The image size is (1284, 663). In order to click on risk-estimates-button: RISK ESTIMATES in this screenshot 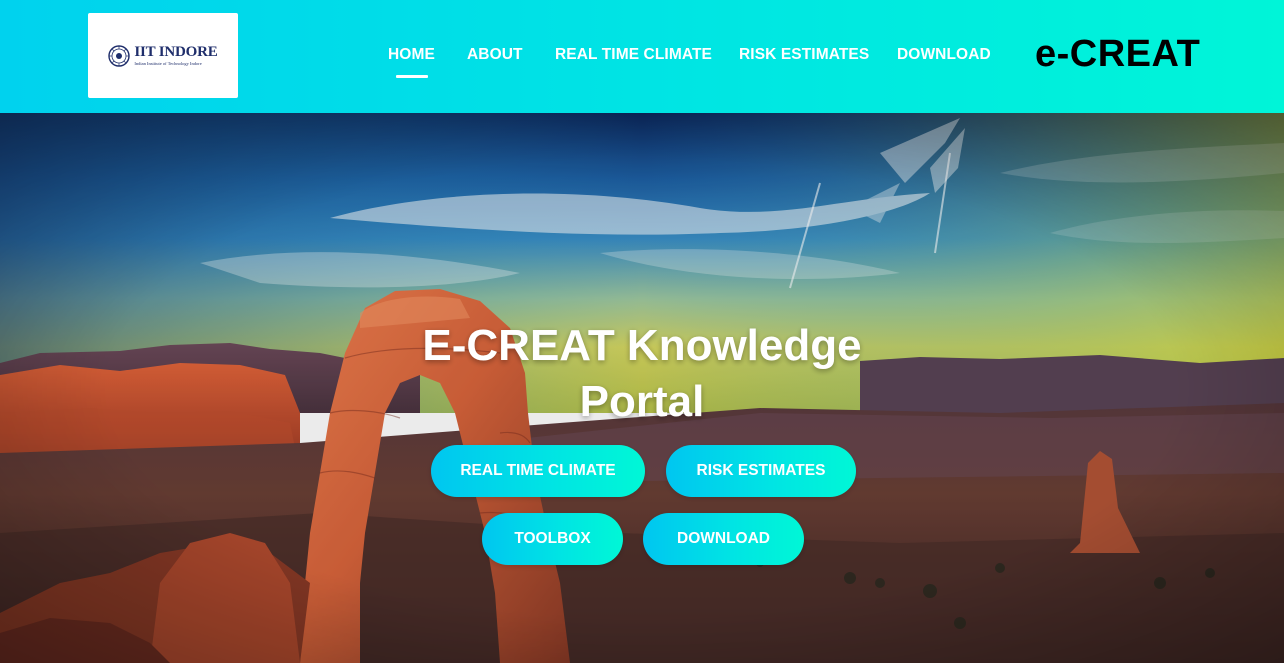, I will do `click(761, 471)`.